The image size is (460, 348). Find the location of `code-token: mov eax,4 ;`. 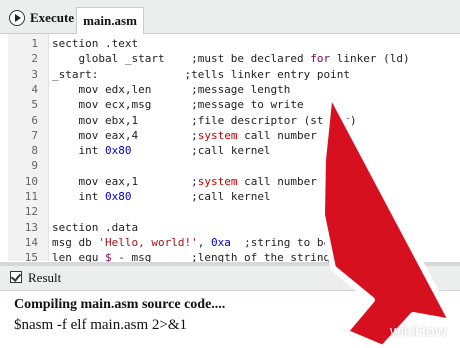

code-token: mov eax,4 ; is located at coordinates (125, 135).